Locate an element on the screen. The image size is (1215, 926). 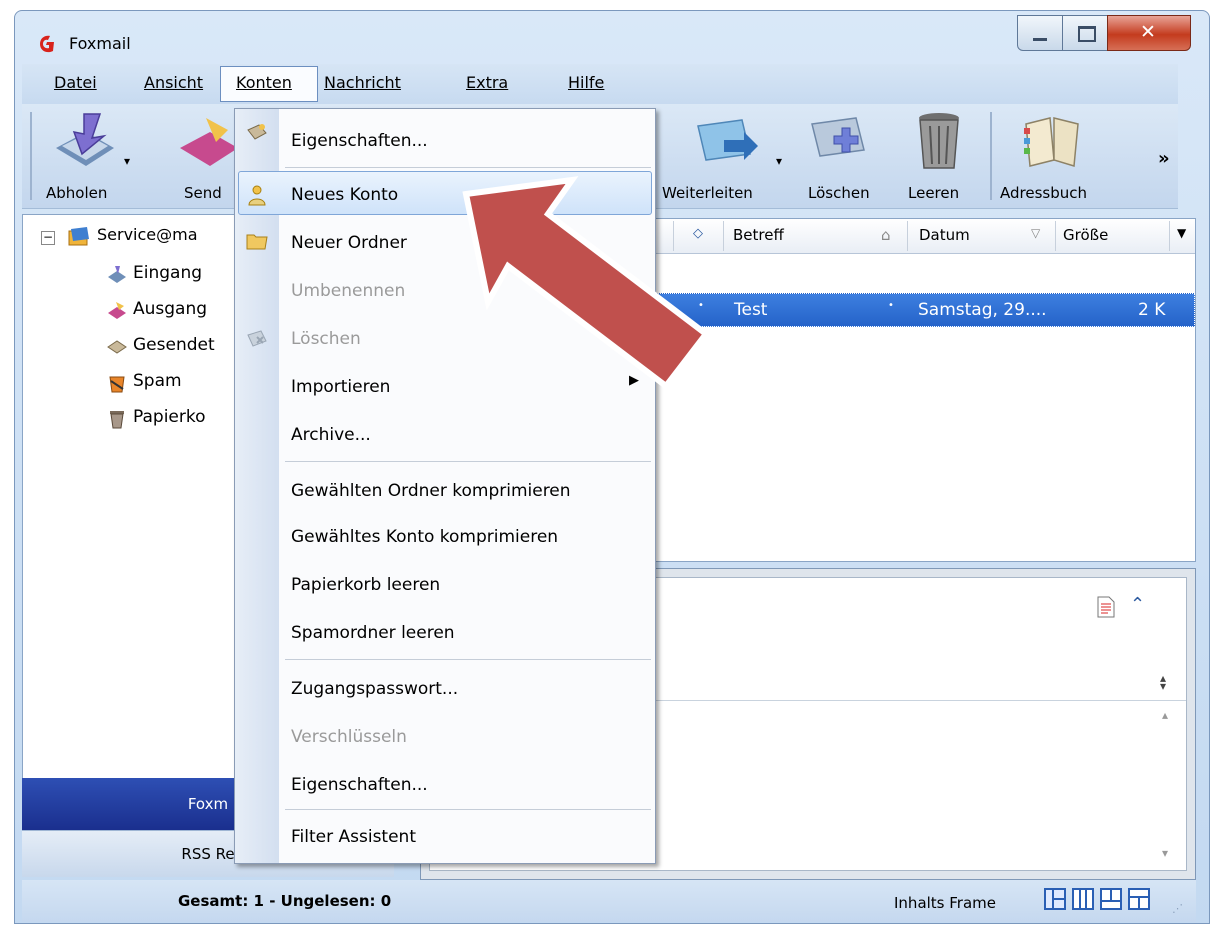
abholen-button: ▾ Abholen is located at coordinates (88, 156).